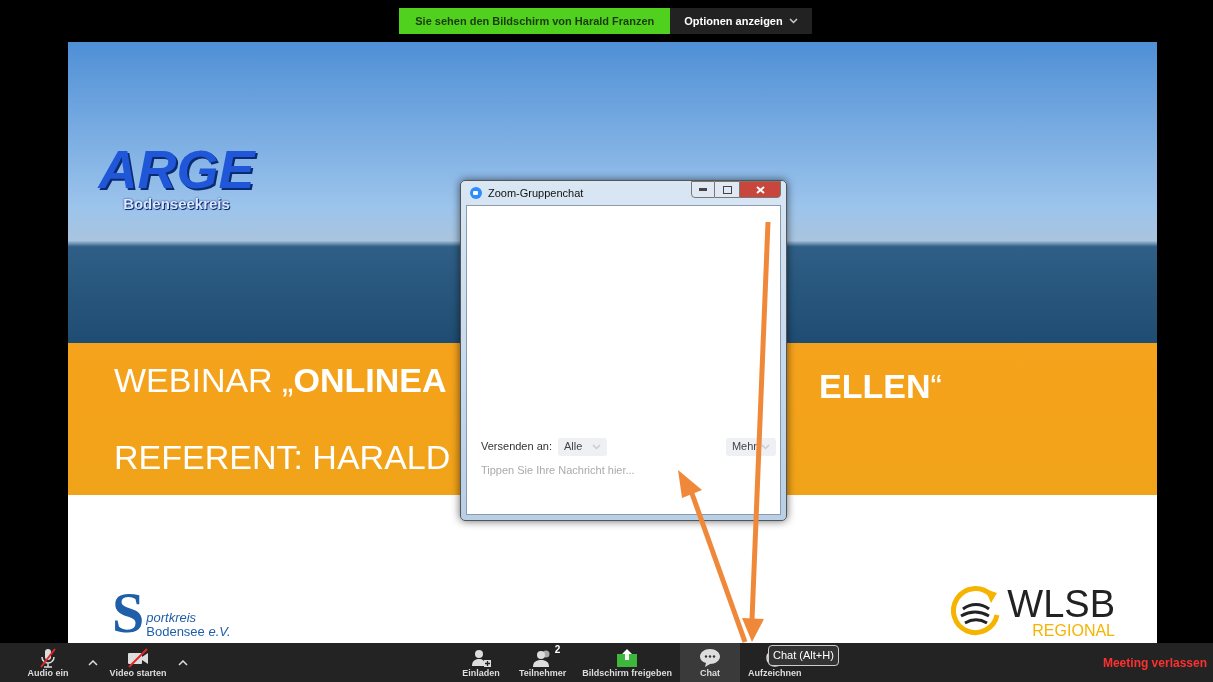 The width and height of the screenshot is (1213, 682). What do you see at coordinates (172, 618) in the screenshot?
I see `logo-text: portkreis` at bounding box center [172, 618].